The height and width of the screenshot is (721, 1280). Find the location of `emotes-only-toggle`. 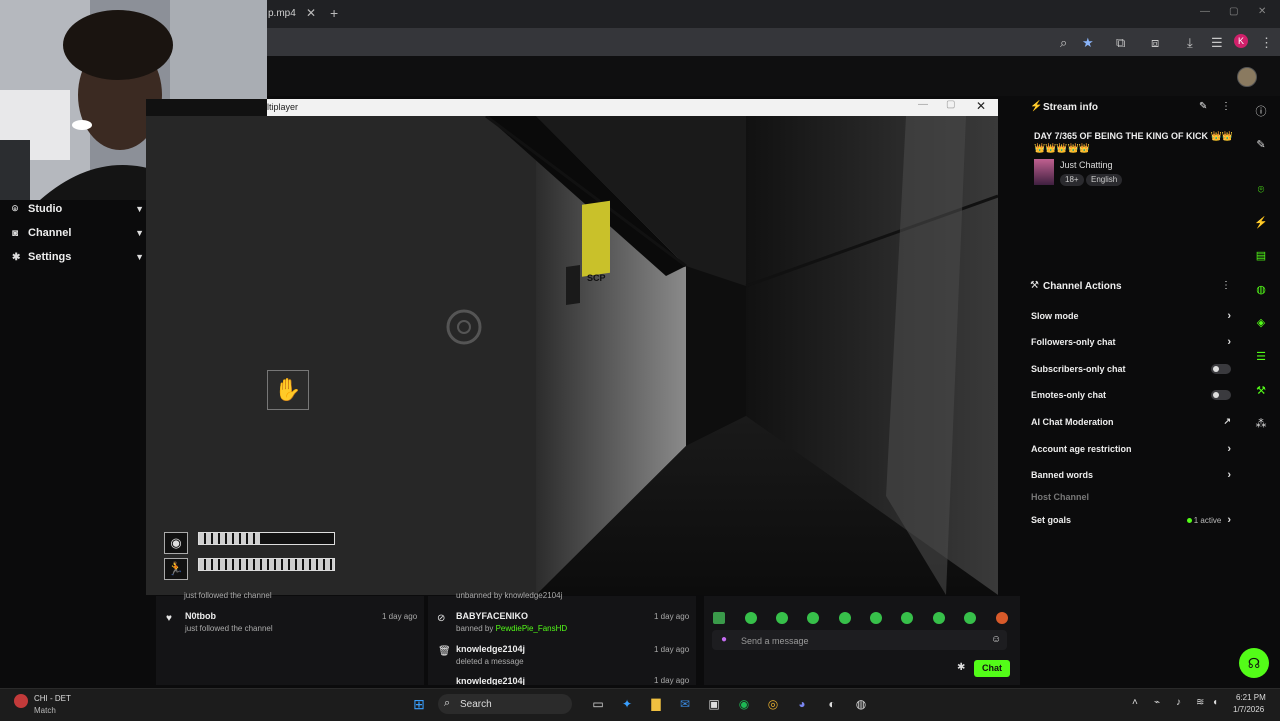

emotes-only-toggle is located at coordinates (1221, 395).